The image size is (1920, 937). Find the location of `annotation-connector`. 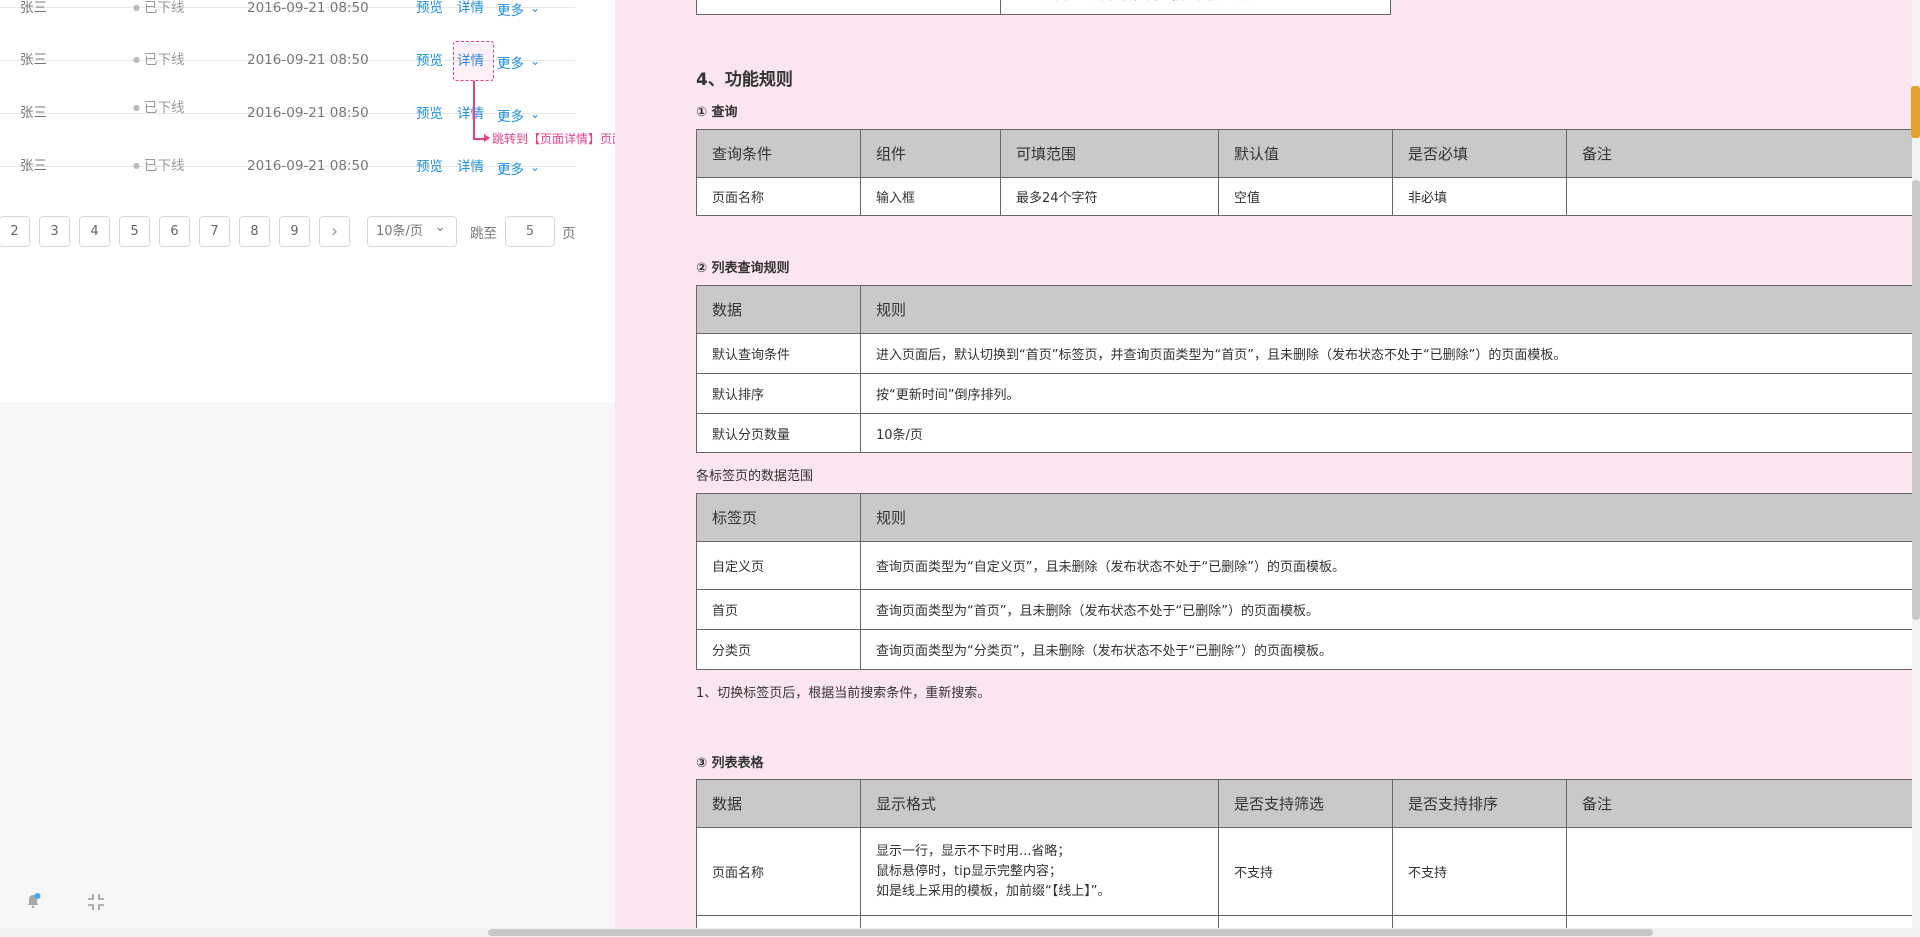

annotation-connector is located at coordinates (474, 110).